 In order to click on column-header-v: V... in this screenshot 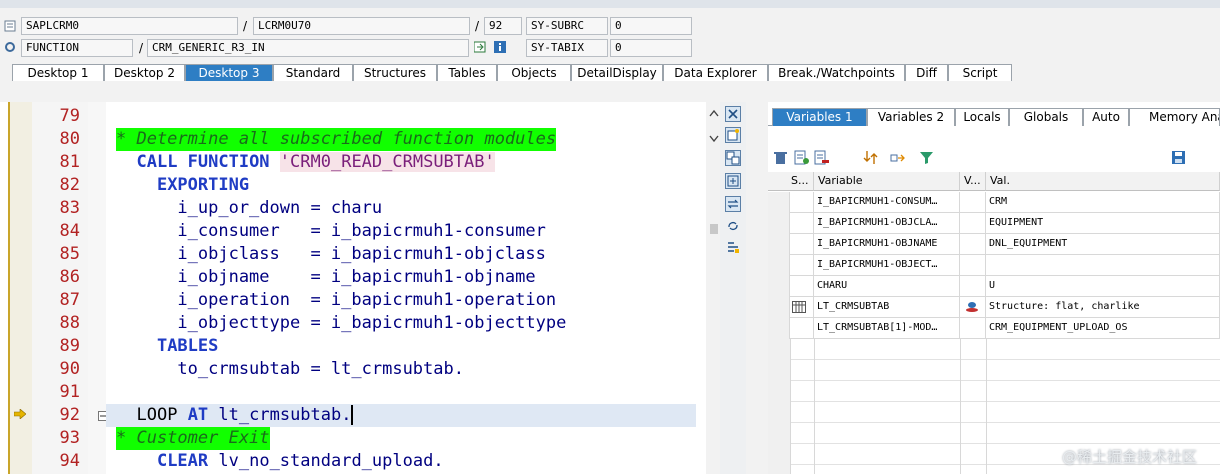, I will do `click(973, 181)`.